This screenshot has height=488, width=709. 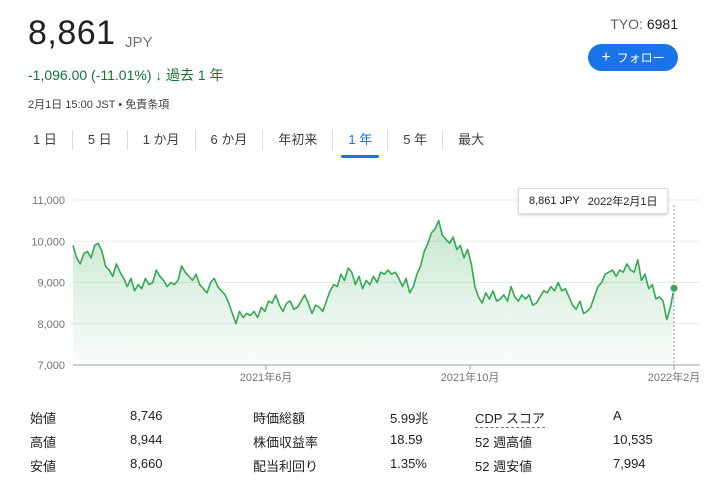 I want to click on tab-range-6m: 6 か月, so click(x=230, y=140).